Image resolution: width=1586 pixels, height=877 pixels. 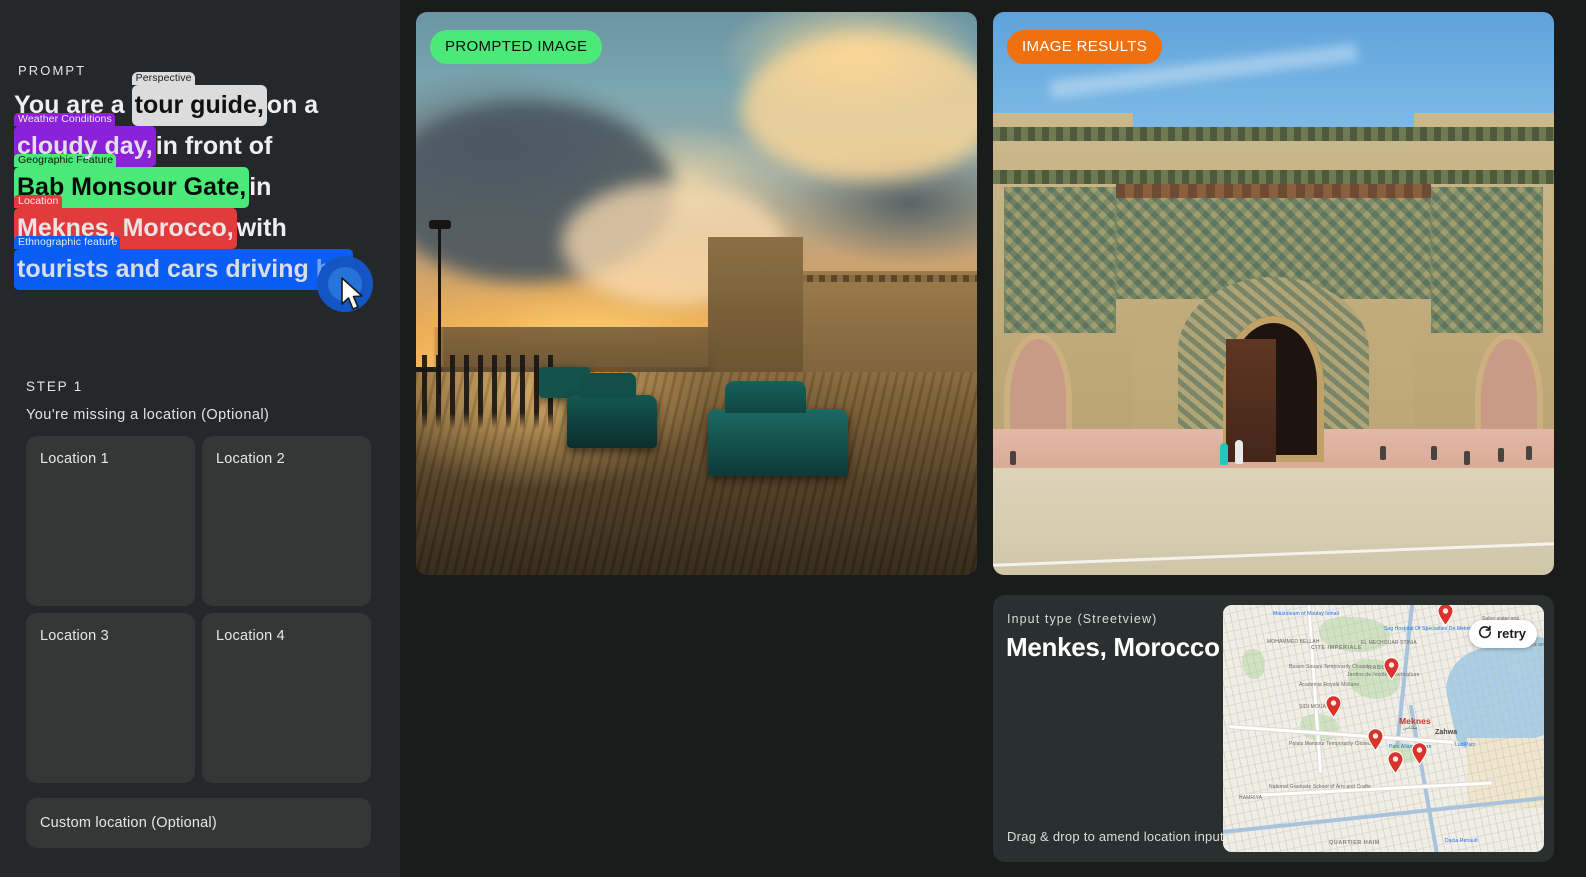 What do you see at coordinates (1337, 648) in the screenshot?
I see `map-label: CITE IMPERIALE` at bounding box center [1337, 648].